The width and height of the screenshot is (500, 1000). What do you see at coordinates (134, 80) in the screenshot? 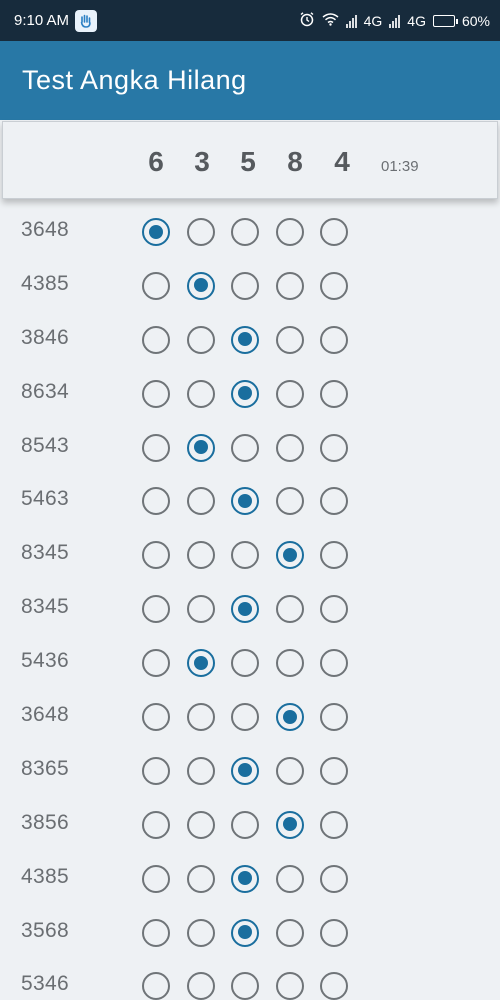
I see `page-title: Test Angka Hilang` at bounding box center [134, 80].